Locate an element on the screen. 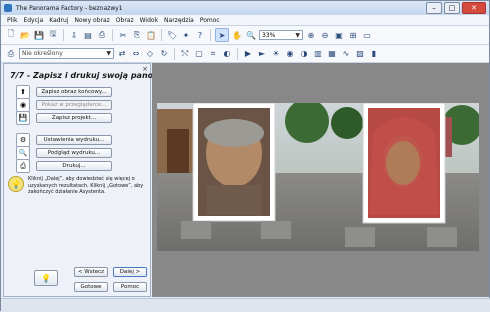  zoom-tool-icon: 🔍 is located at coordinates (251, 35).